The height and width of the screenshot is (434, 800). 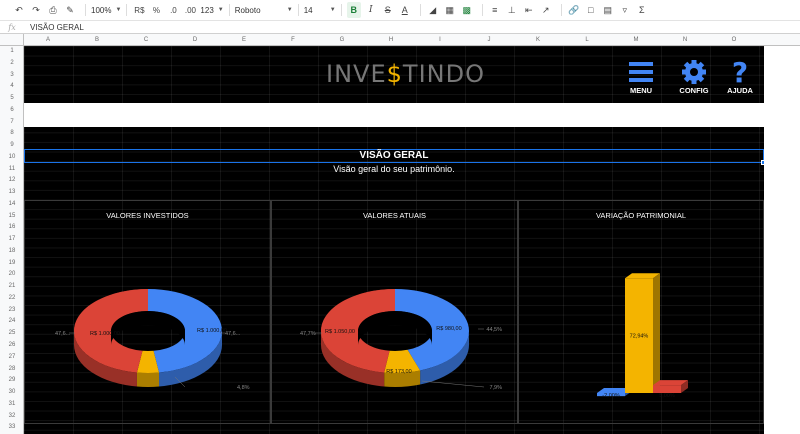 What do you see at coordinates (12, 51) in the screenshot?
I see `row-header-1: 1` at bounding box center [12, 51].